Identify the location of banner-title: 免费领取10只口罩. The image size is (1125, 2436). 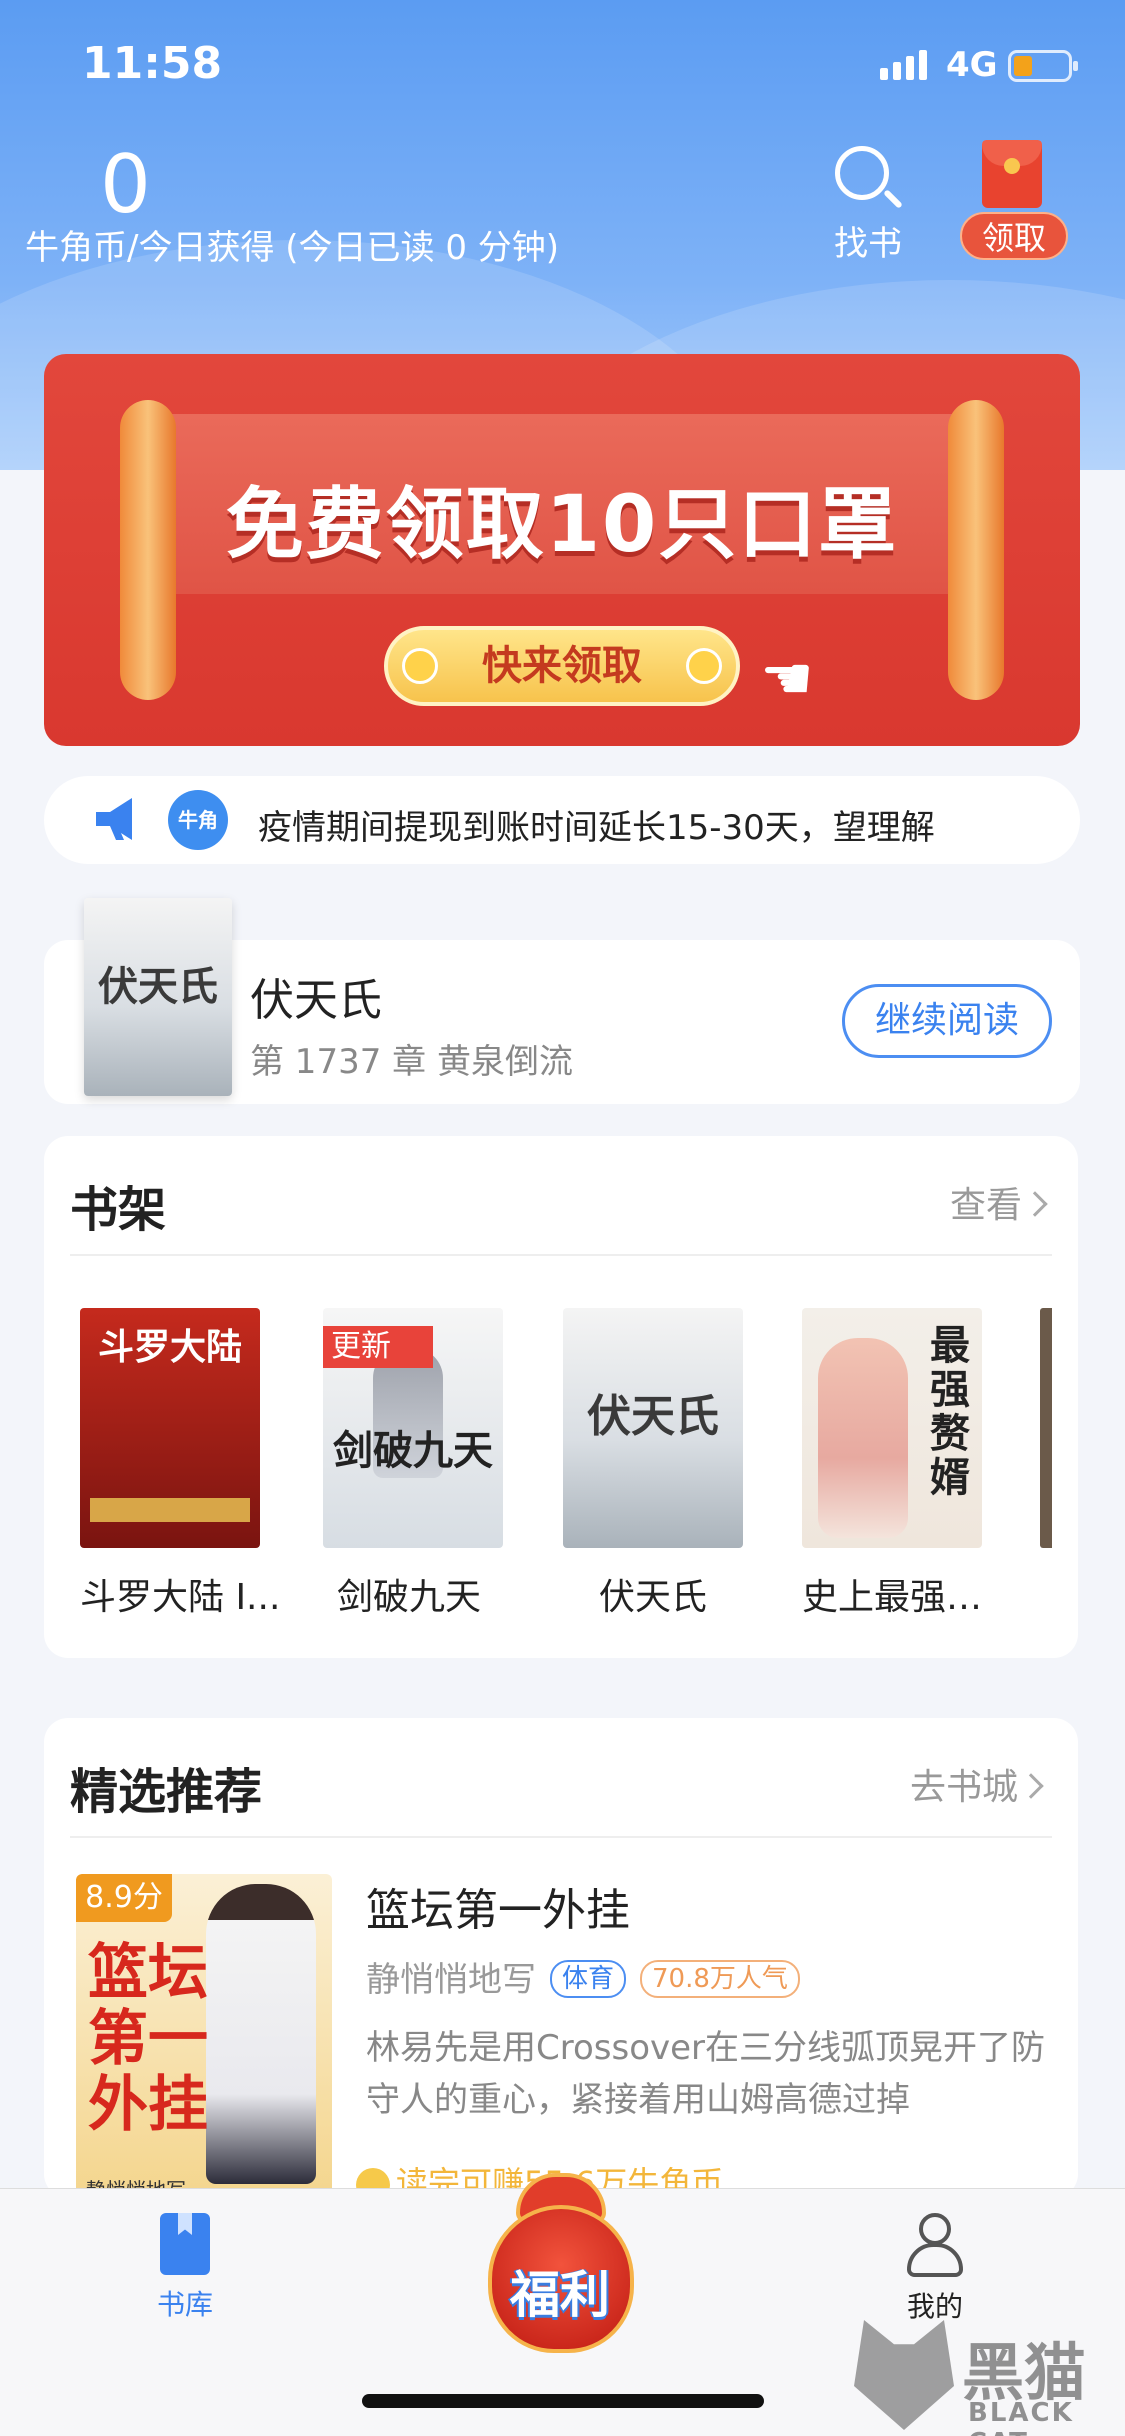
(562, 525).